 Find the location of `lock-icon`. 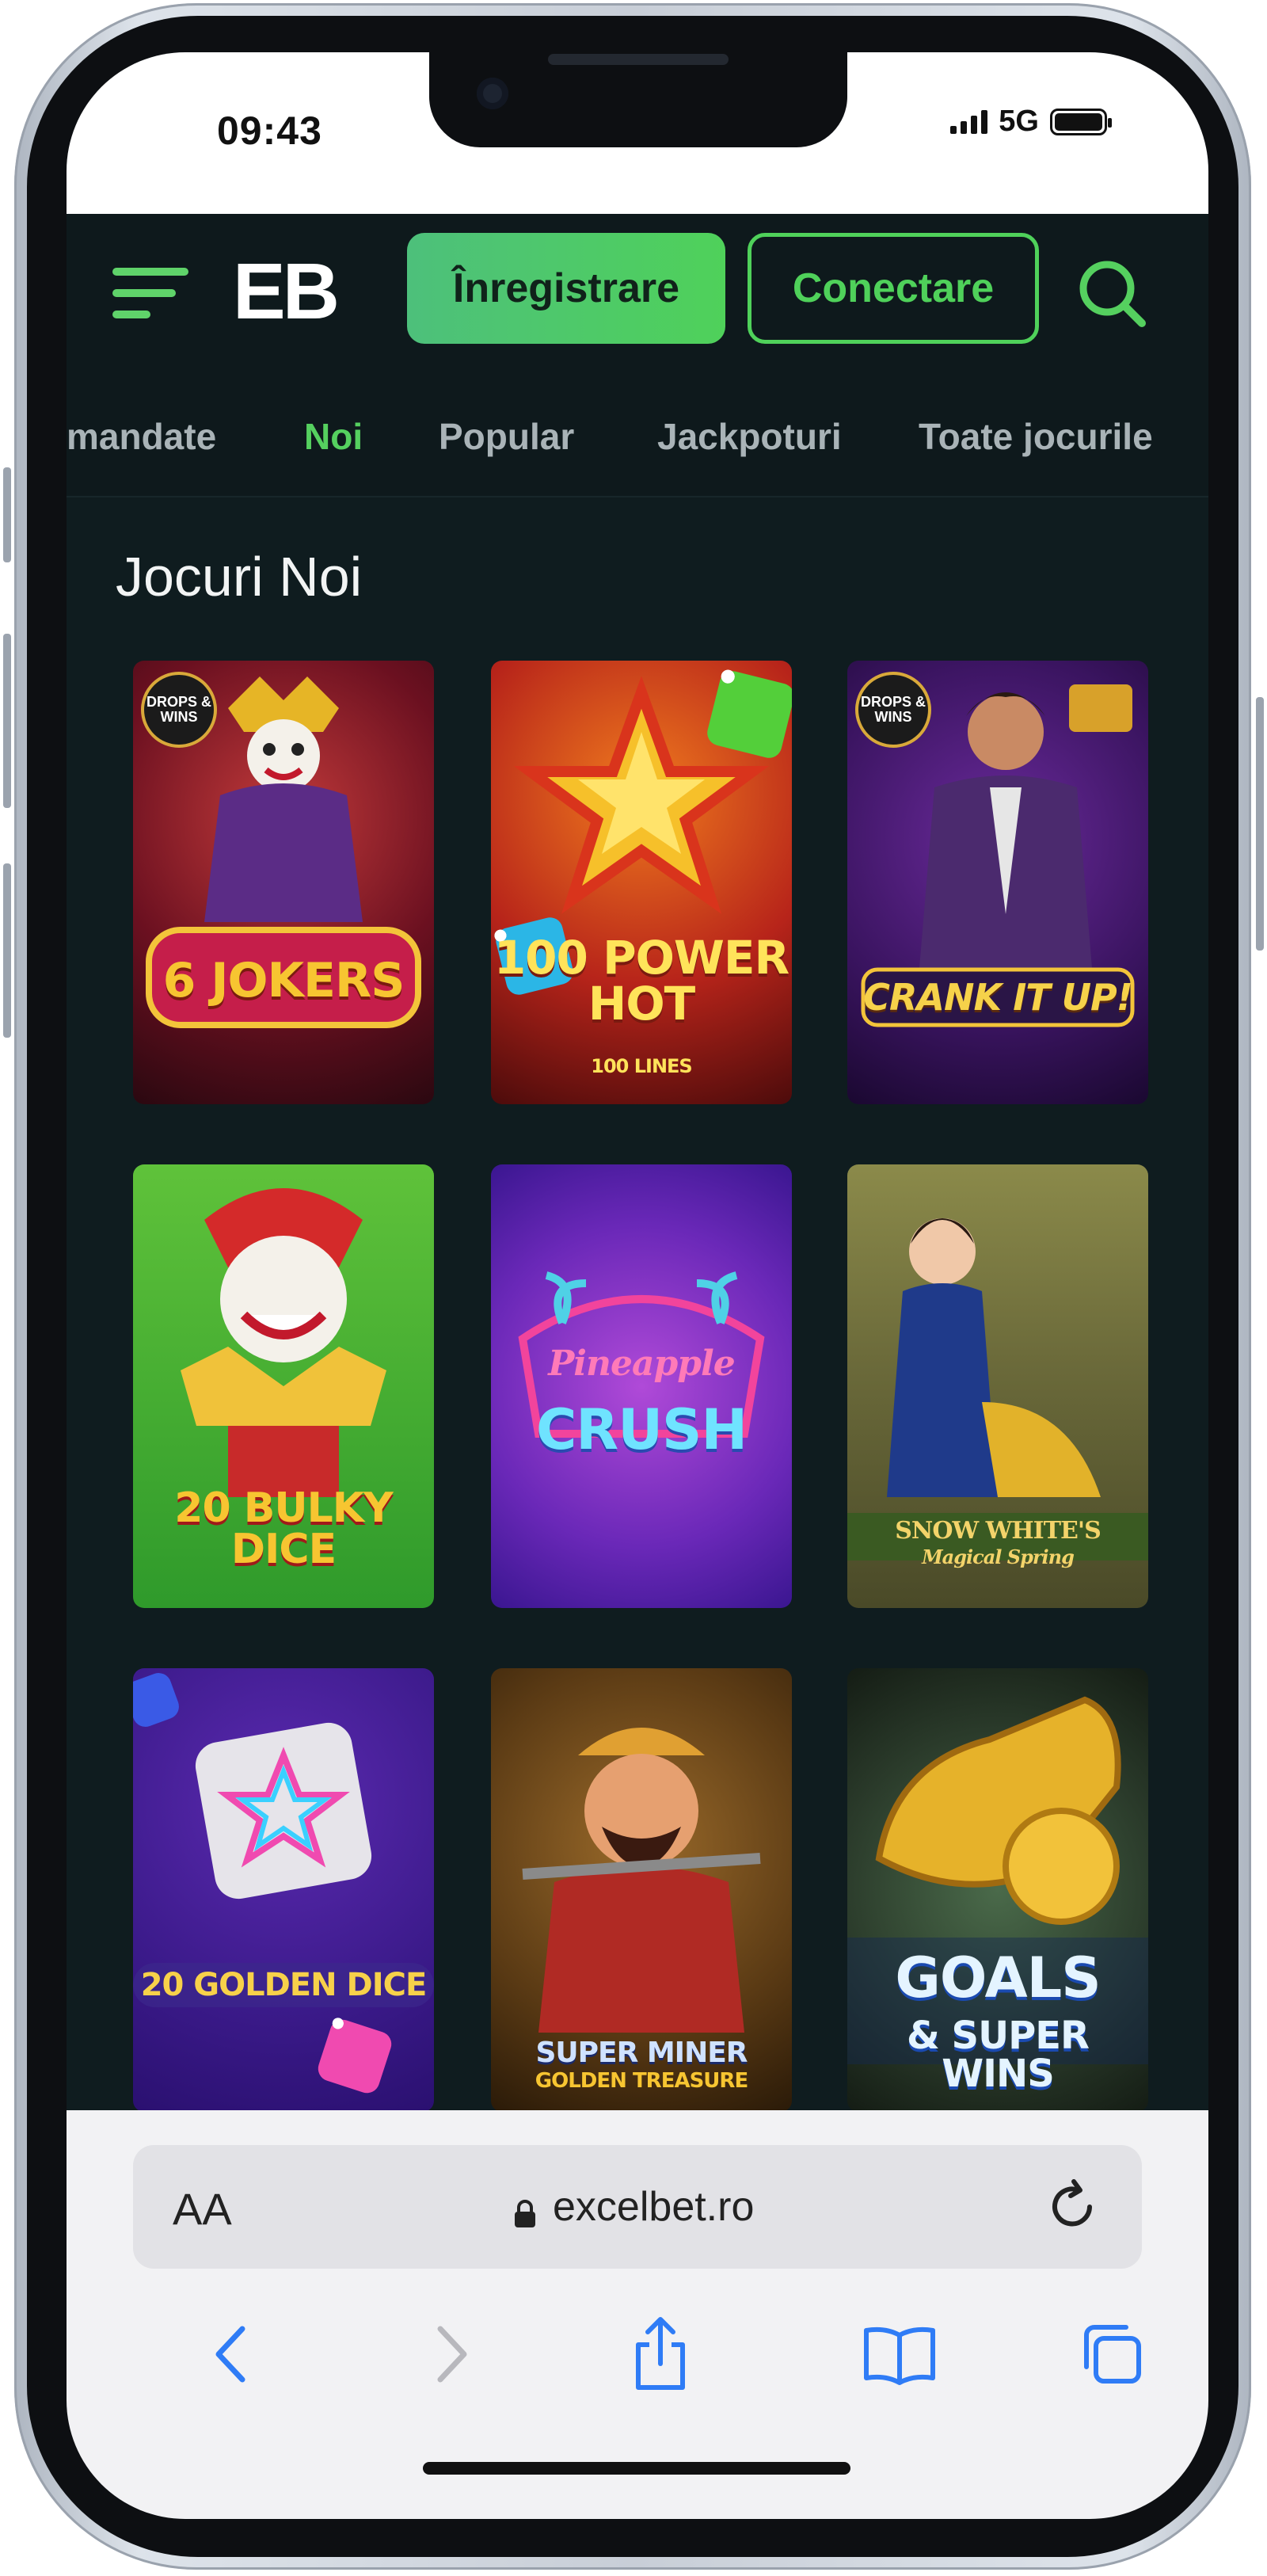

lock-icon is located at coordinates (525, 2210).